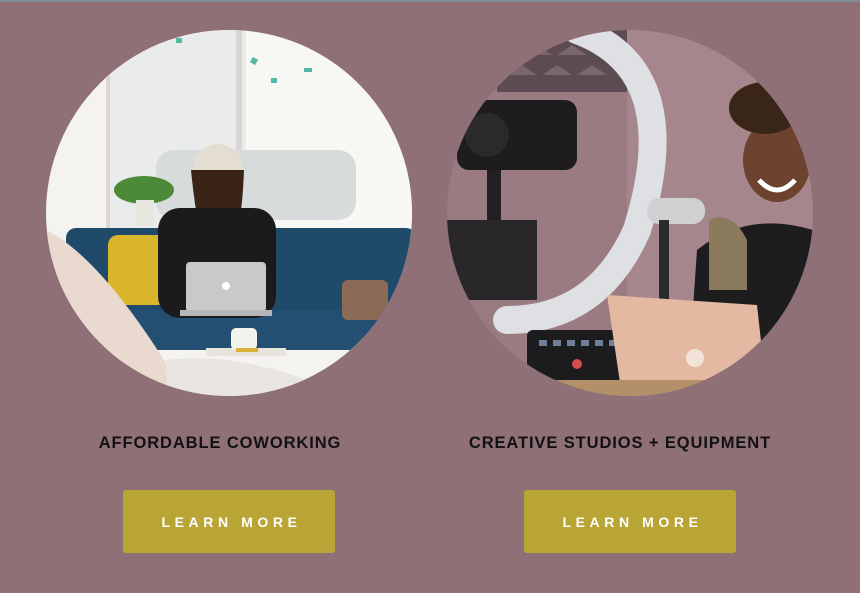 This screenshot has height=593, width=860. What do you see at coordinates (229, 521) in the screenshot?
I see `coworking-learn-more-button: LEARN MORE` at bounding box center [229, 521].